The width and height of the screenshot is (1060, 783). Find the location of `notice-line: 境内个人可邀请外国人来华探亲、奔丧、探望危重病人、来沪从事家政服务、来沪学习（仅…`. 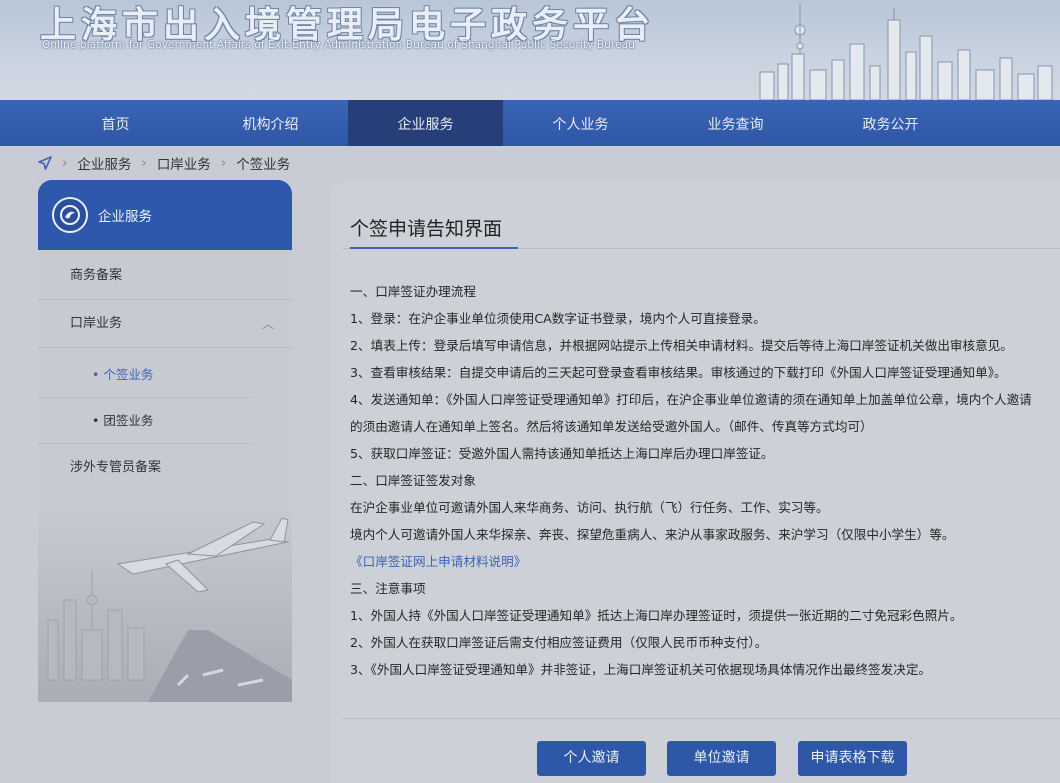

notice-line: 境内个人可邀请外国人来华探亲、奔丧、探望危重病人、来沪从事家政服务、来沪学习（仅… is located at coordinates (652, 534).